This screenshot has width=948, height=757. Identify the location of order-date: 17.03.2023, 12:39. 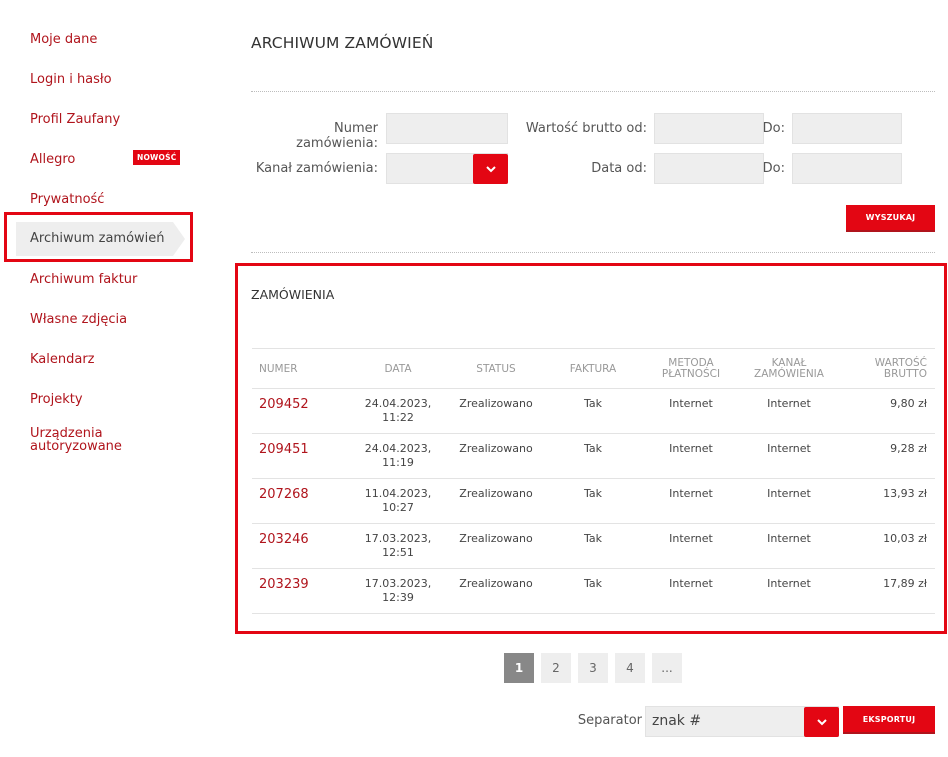
(398, 591).